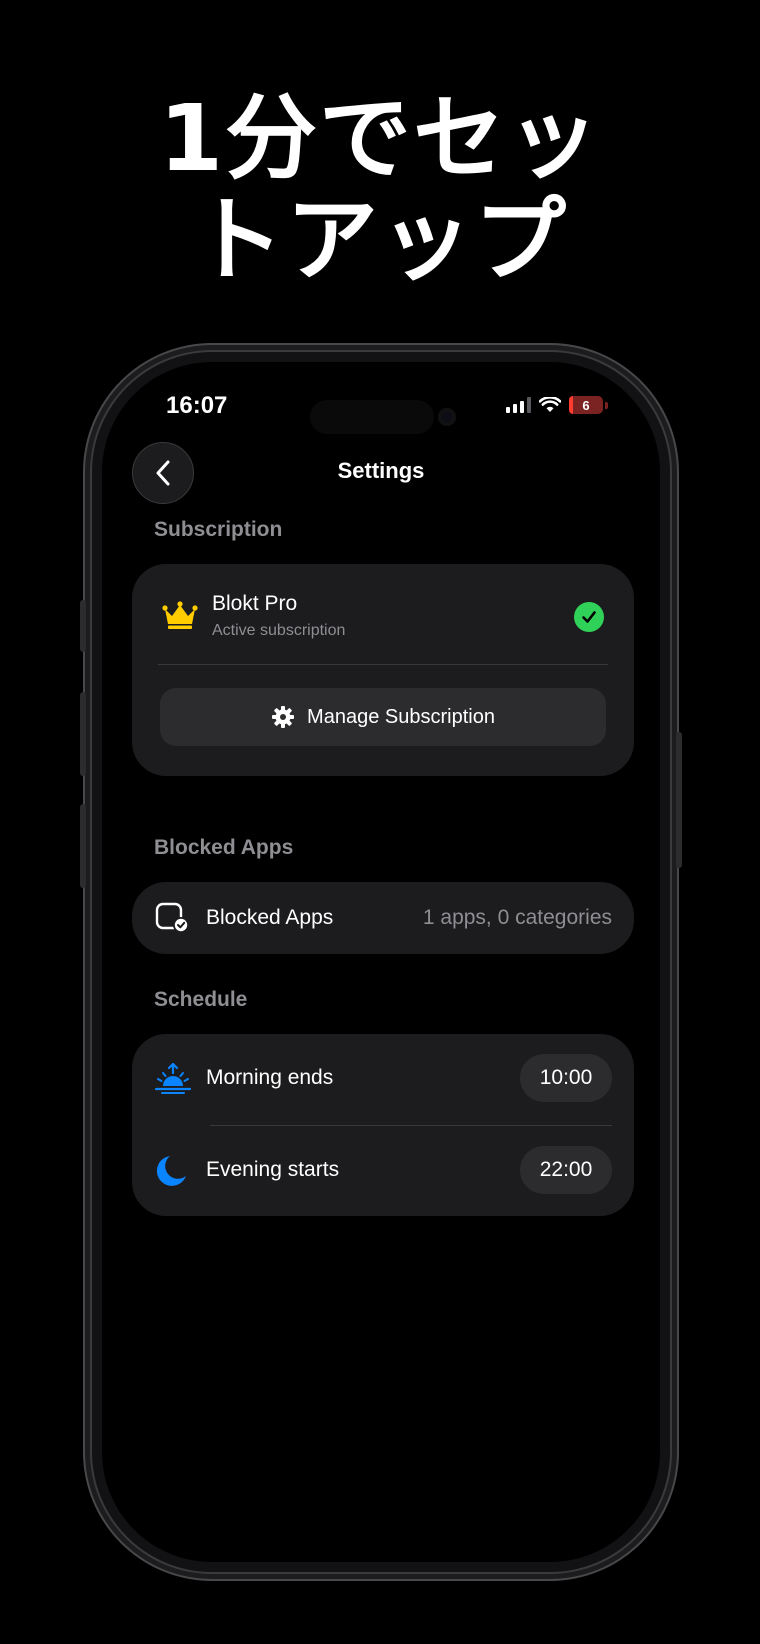 Image resolution: width=760 pixels, height=1644 pixels. Describe the element at coordinates (401, 716) in the screenshot. I see `manage-subscription-label: Manage Subscription` at that location.